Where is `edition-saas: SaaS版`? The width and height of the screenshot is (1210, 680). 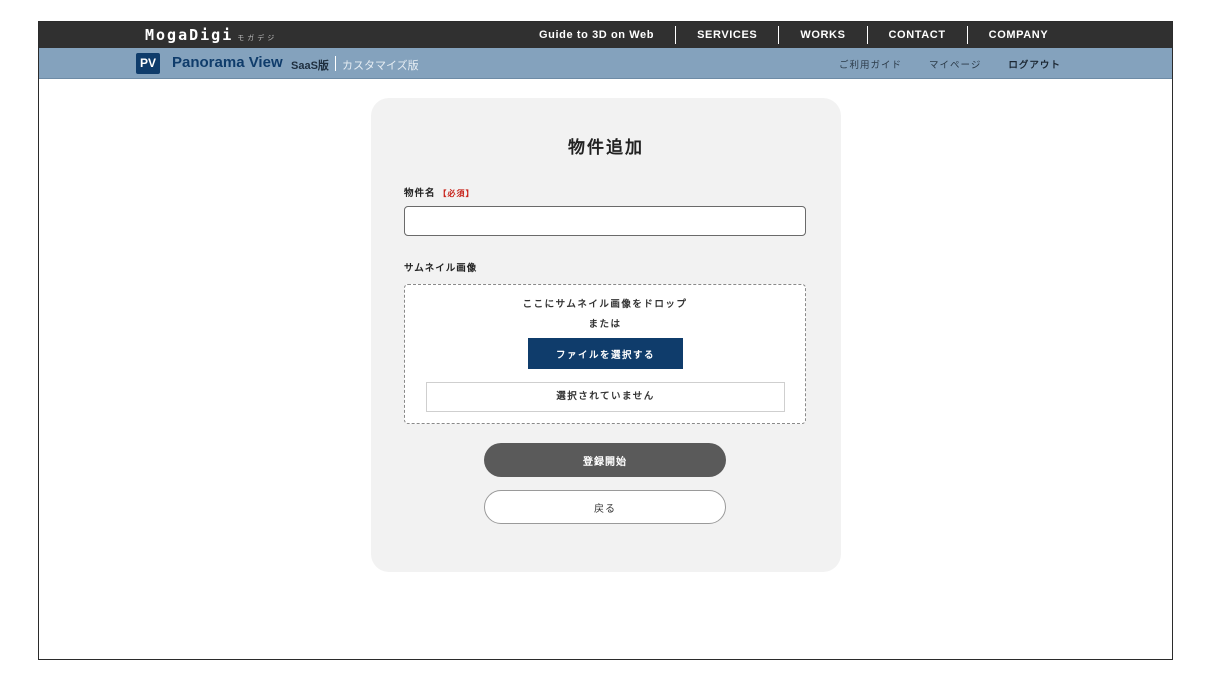 edition-saas: SaaS版 is located at coordinates (310, 66).